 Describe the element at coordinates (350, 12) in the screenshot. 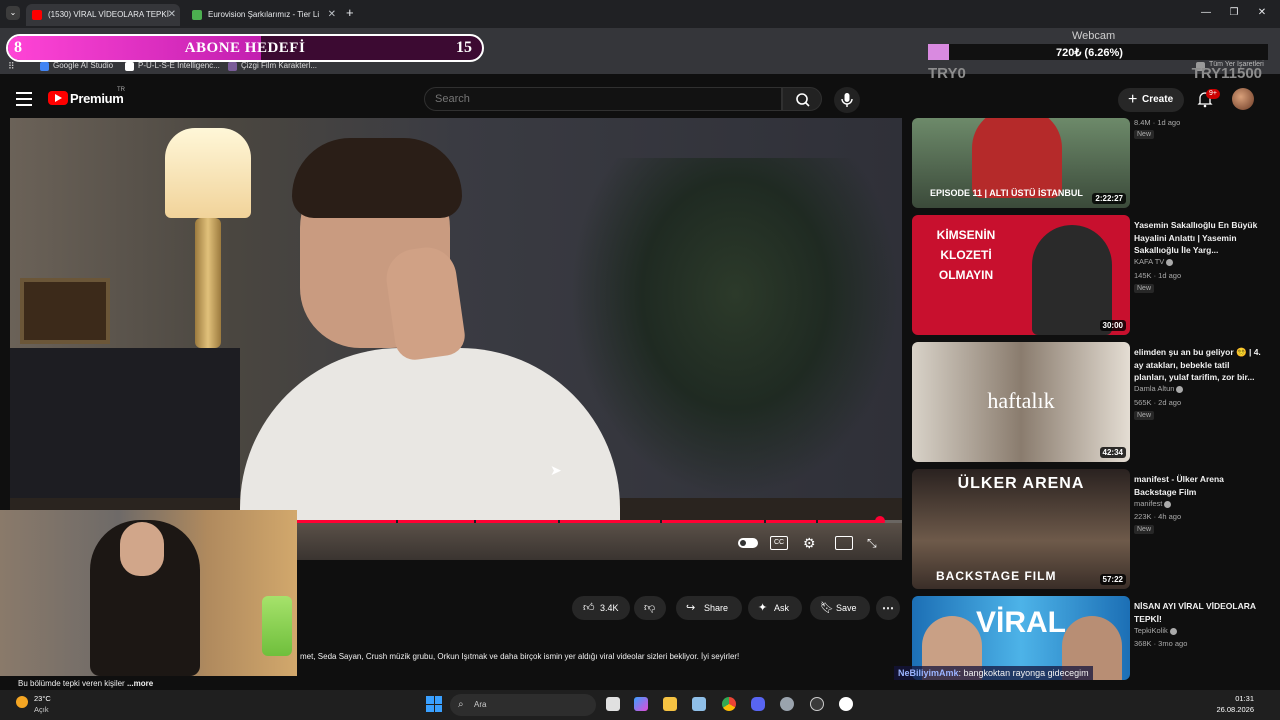

I see `new-tab-button: +` at that location.